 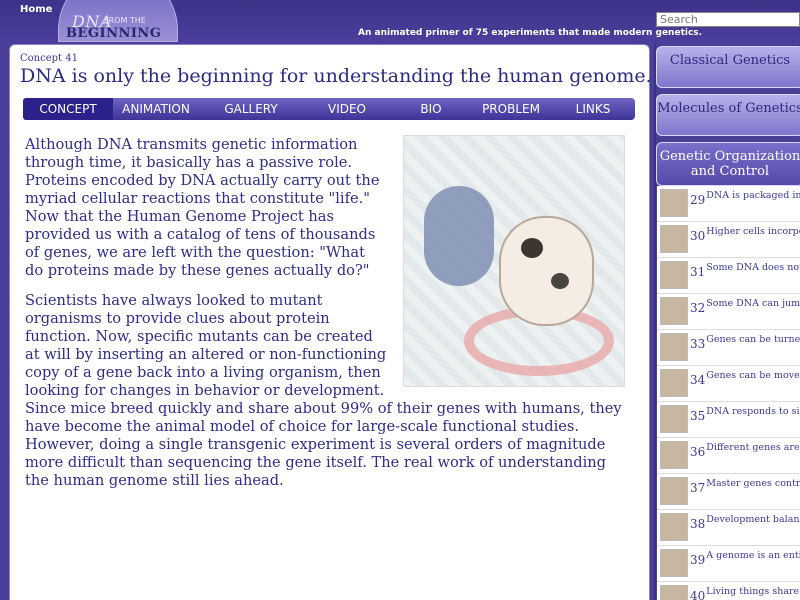 I want to click on tab-animation: ANIMATION, so click(x=156, y=109).